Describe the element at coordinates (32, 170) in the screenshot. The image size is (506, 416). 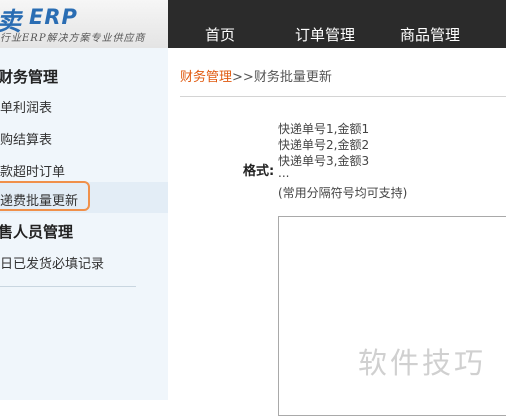
I see `sidebar-item-overdue-orders: 款超时订单` at that location.